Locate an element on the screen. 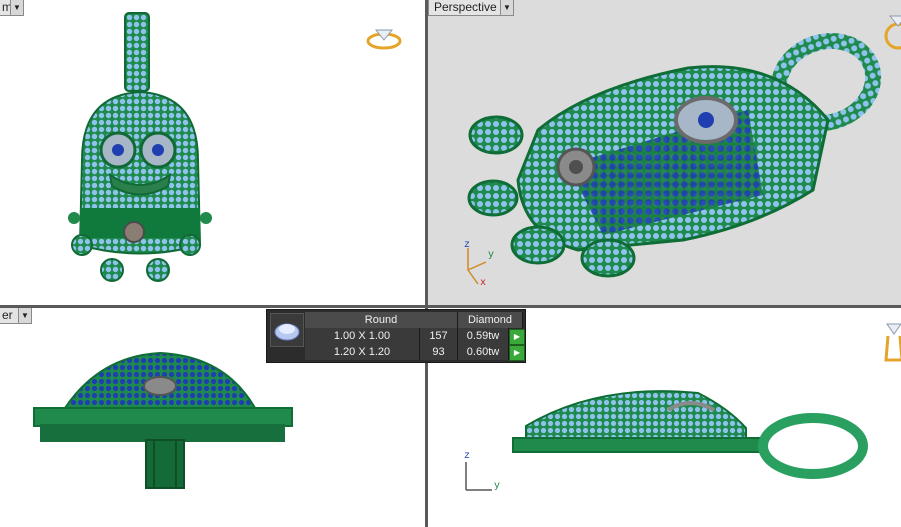  type-header: Diamond is located at coordinates (490, 320).